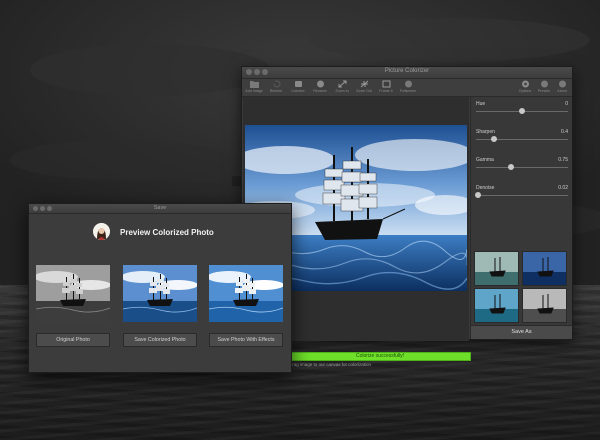 The height and width of the screenshot is (440, 600). I want to click on slider-label: Denoise, so click(485, 188).